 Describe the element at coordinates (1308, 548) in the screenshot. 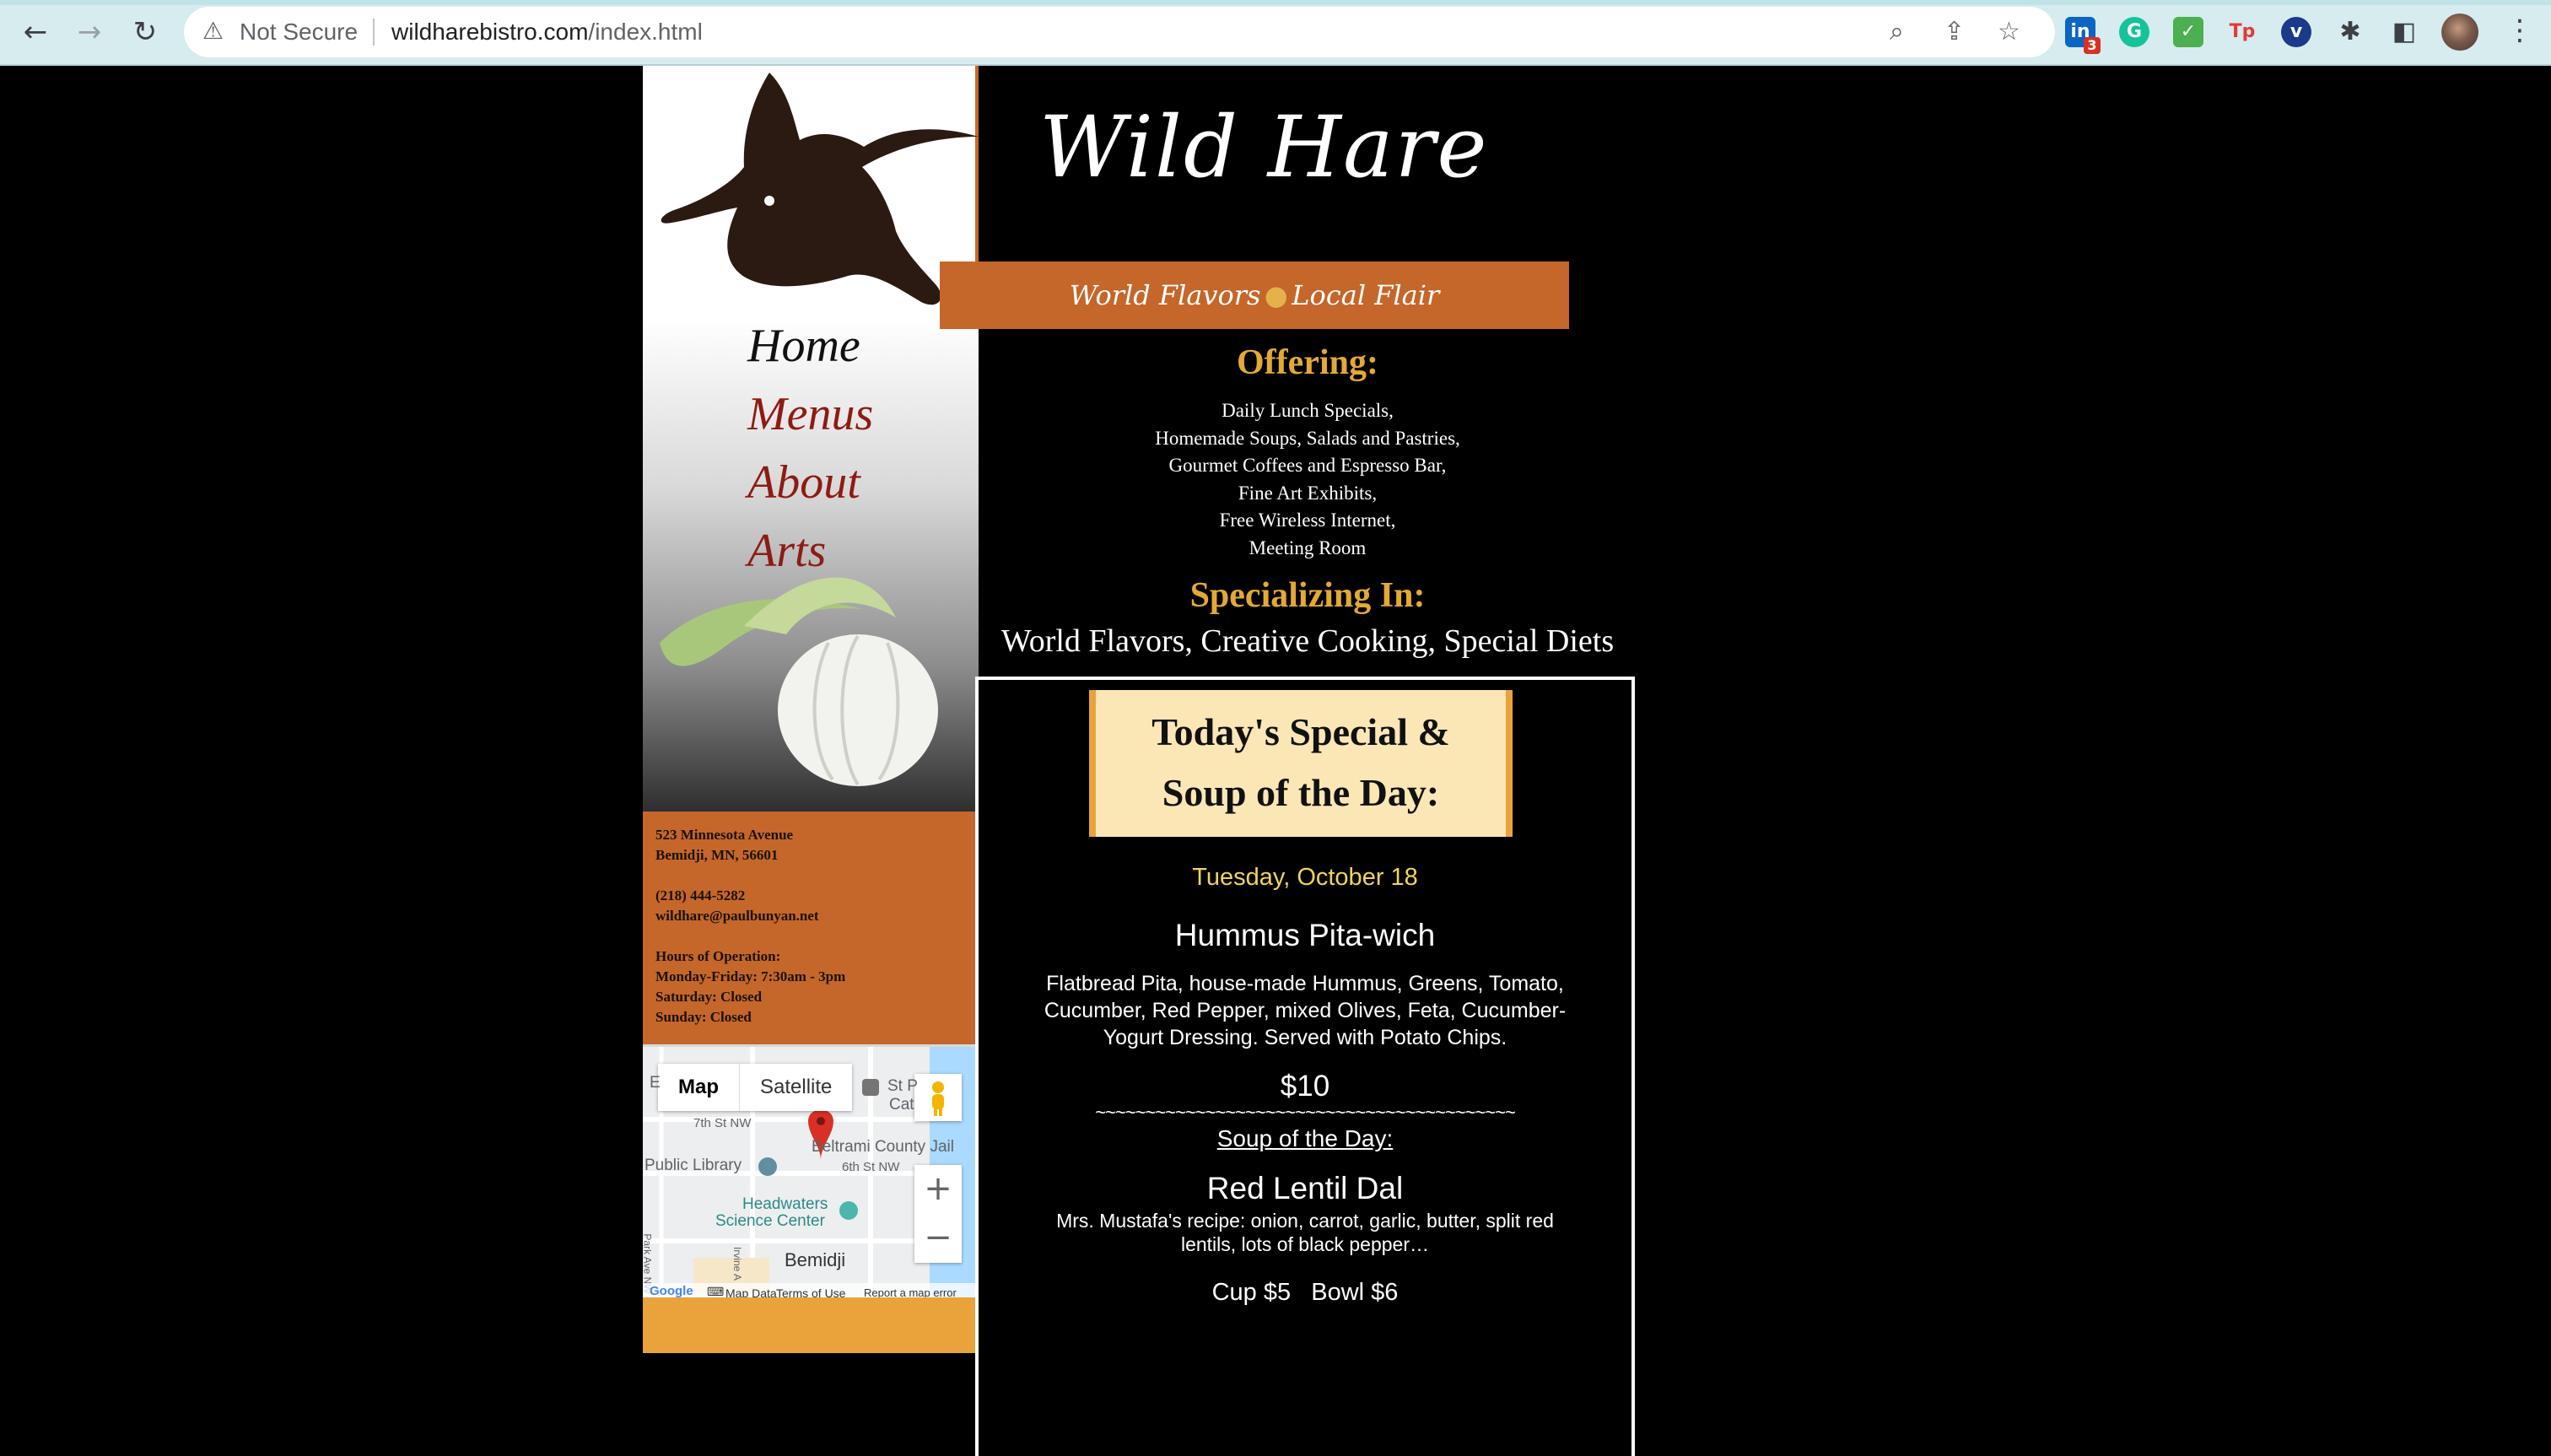

I see `offering-item: Meeting Room` at that location.